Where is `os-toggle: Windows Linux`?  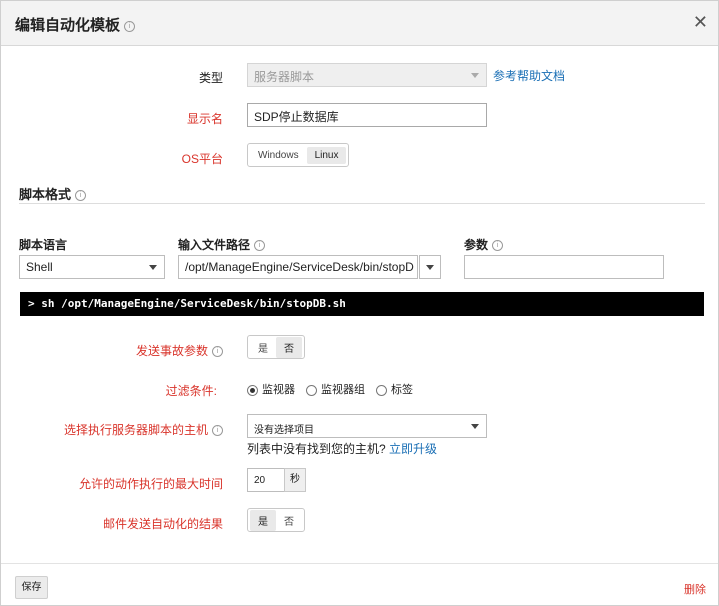 os-toggle: Windows Linux is located at coordinates (298, 155).